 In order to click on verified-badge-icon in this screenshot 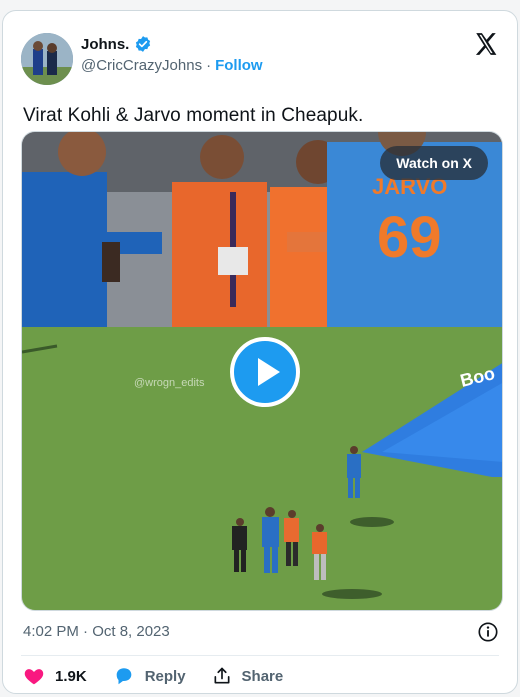, I will do `click(143, 44)`.